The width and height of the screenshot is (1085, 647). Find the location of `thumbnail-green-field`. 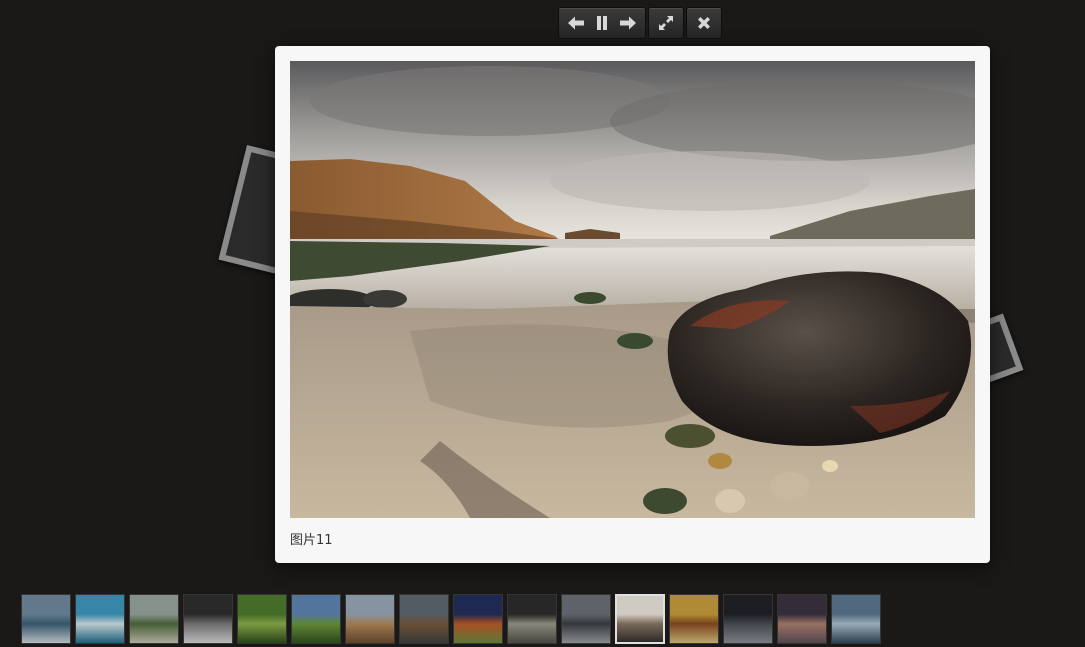

thumbnail-green-field is located at coordinates (316, 619).